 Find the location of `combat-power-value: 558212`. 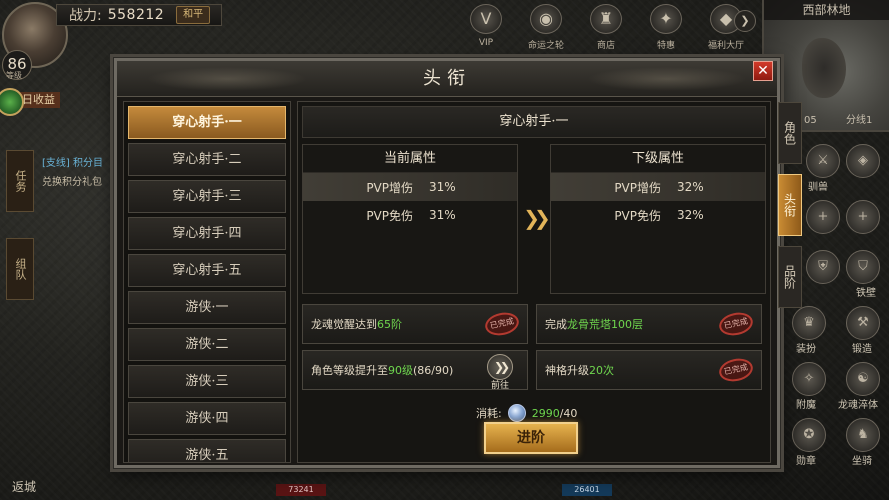

combat-power-value: 558212 is located at coordinates (136, 15).